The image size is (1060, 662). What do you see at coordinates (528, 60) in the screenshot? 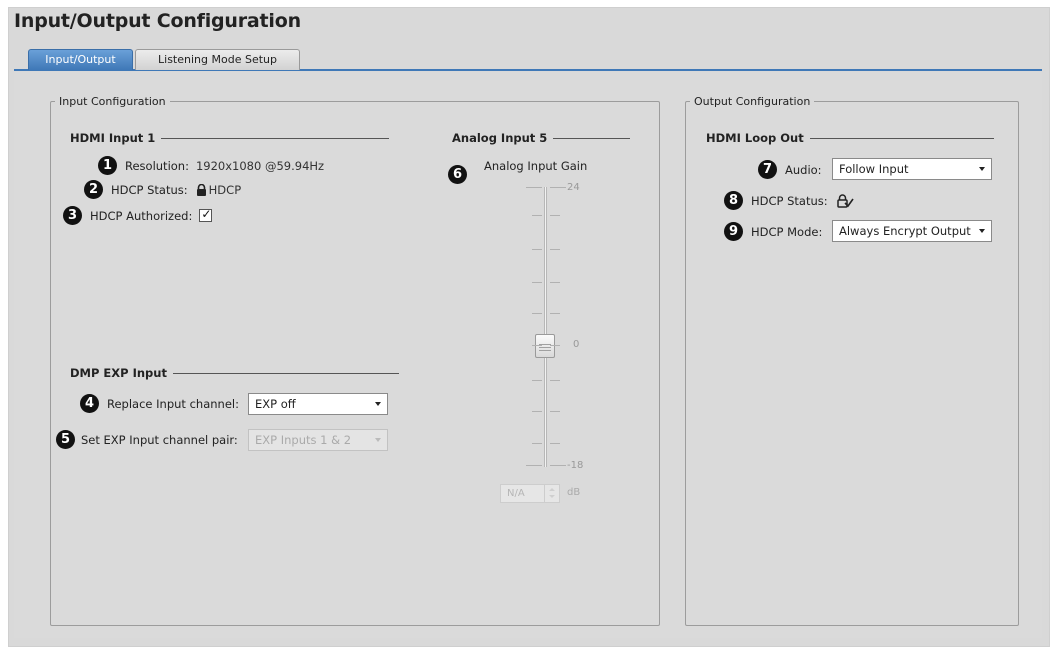
I see `tab-bar: Input/Output Listening Mode Setup` at bounding box center [528, 60].